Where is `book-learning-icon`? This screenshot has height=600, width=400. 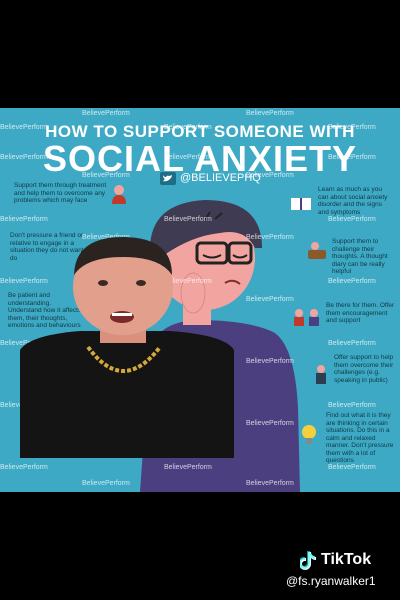 book-learning-icon is located at coordinates (301, 204).